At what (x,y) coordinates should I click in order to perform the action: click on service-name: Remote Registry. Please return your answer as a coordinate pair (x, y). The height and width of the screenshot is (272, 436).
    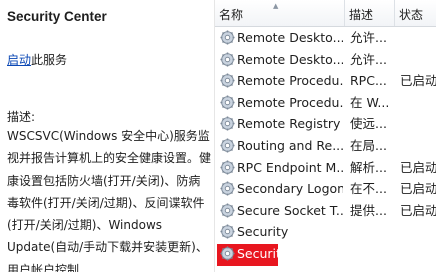
    Looking at the image, I should click on (289, 124).